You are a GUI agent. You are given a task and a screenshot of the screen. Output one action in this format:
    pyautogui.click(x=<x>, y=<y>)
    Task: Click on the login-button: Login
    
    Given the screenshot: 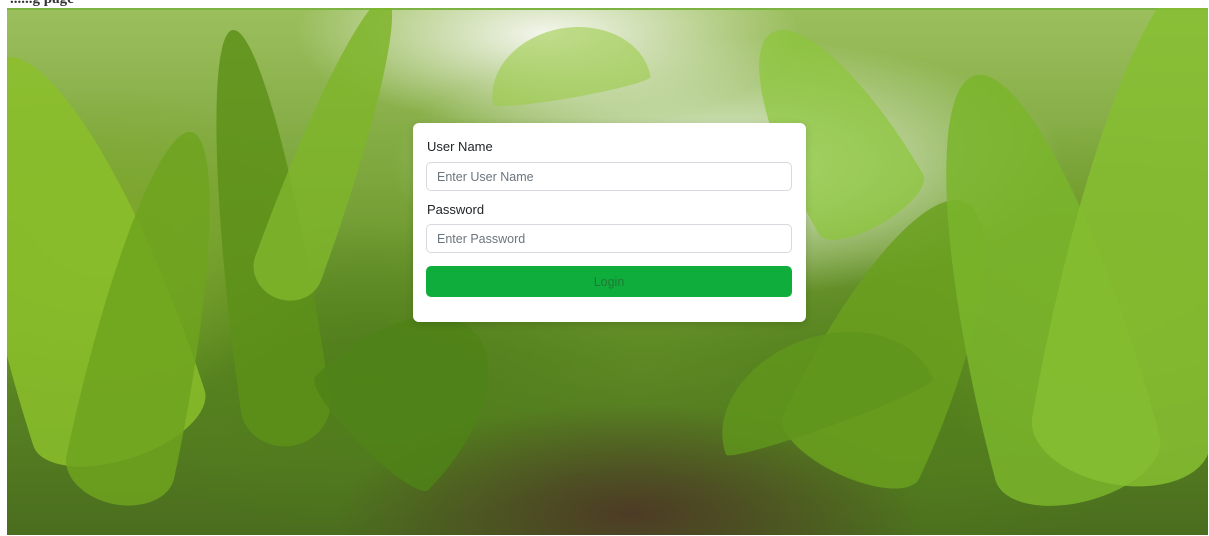 What is the action you would take?
    pyautogui.click(x=609, y=281)
    